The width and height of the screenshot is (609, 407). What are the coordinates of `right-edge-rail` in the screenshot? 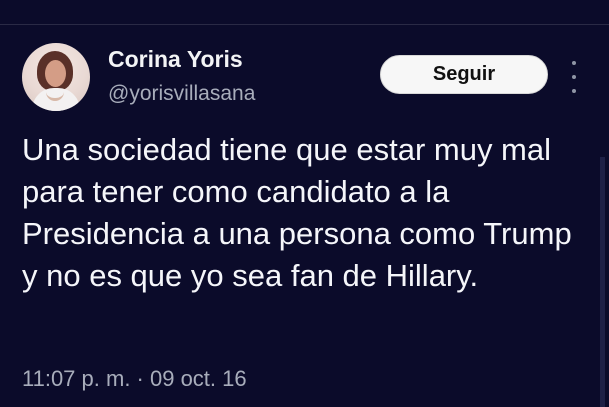 It's located at (602, 282).